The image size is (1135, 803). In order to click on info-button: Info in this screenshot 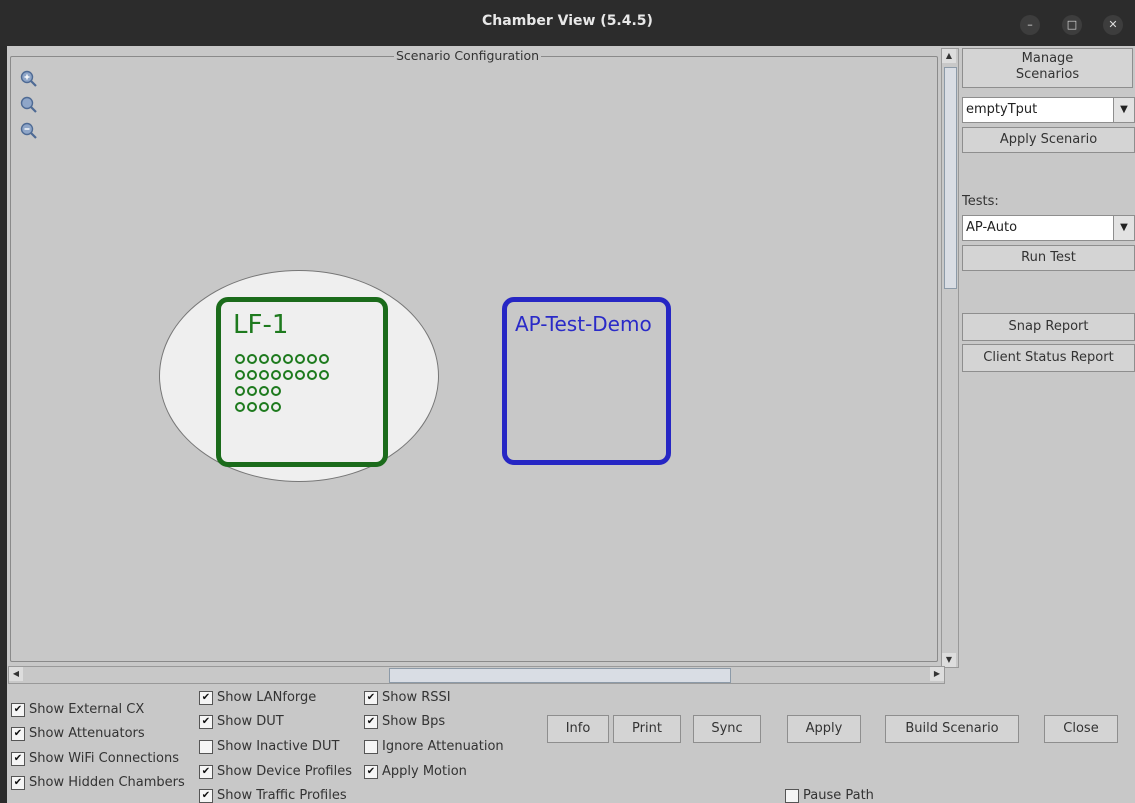, I will do `click(578, 729)`.